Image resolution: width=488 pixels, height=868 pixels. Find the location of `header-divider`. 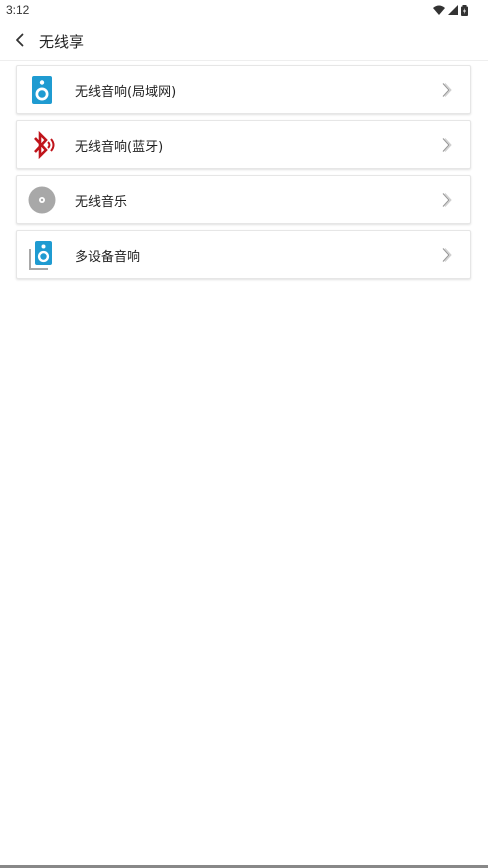

header-divider is located at coordinates (244, 60).